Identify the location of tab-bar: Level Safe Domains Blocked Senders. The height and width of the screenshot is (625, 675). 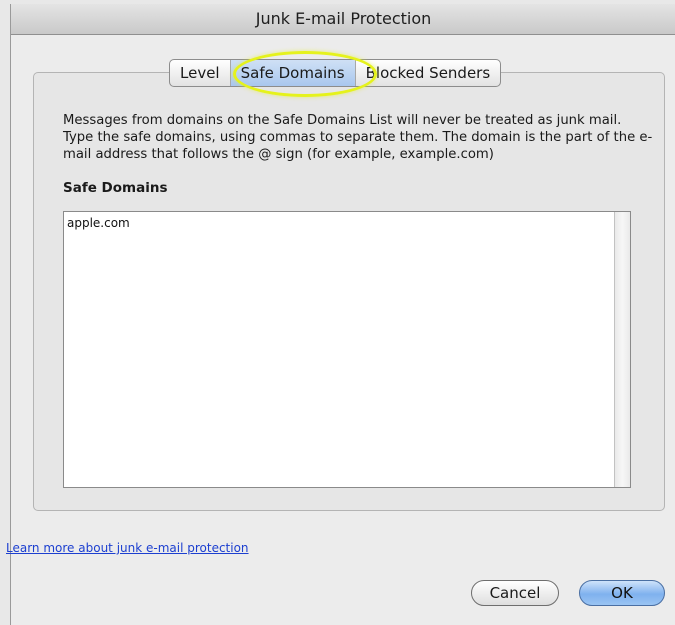
(335, 73).